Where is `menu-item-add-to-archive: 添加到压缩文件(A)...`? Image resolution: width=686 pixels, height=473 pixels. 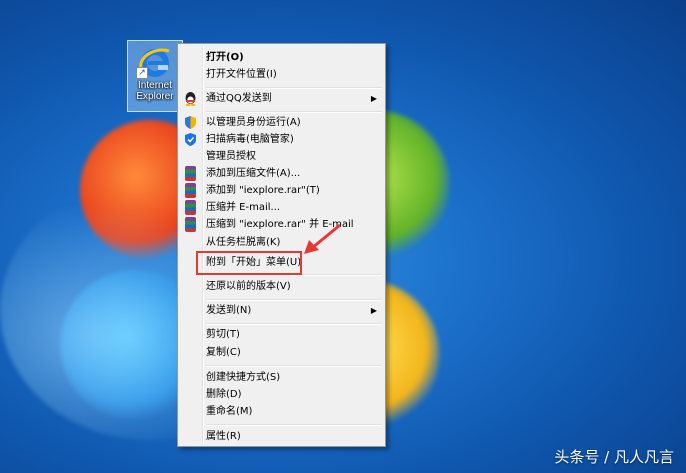
menu-item-add-to-archive: 添加到压缩文件(A)... is located at coordinates (281, 173).